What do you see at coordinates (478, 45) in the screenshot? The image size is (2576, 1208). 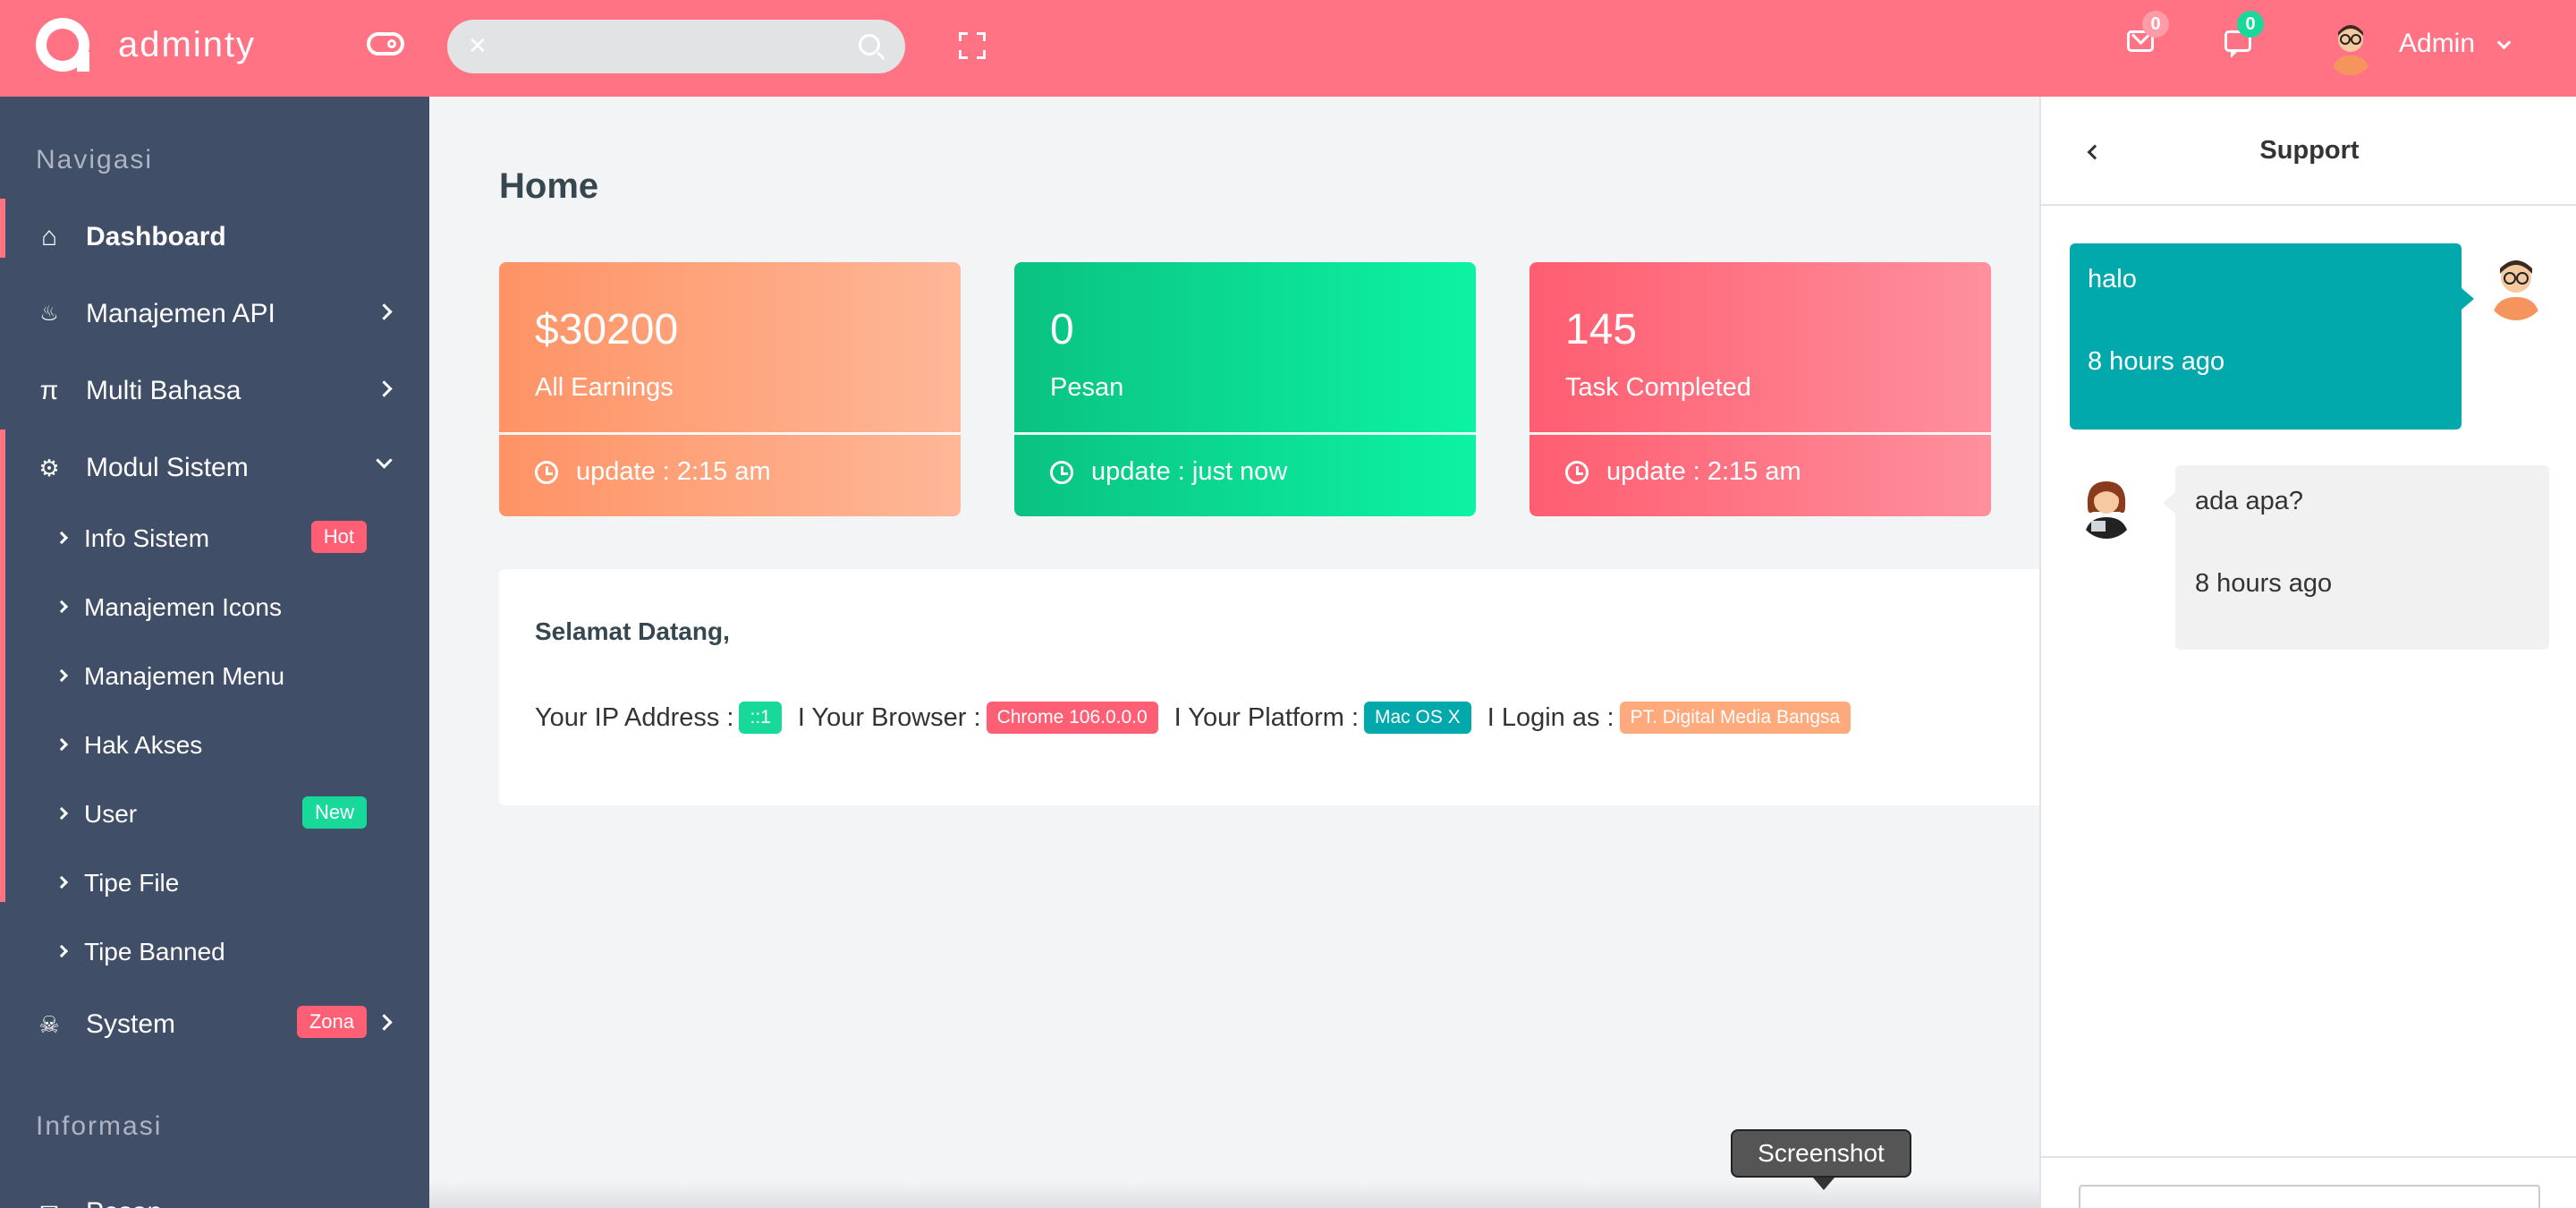 I see `close-icon: ×` at bounding box center [478, 45].